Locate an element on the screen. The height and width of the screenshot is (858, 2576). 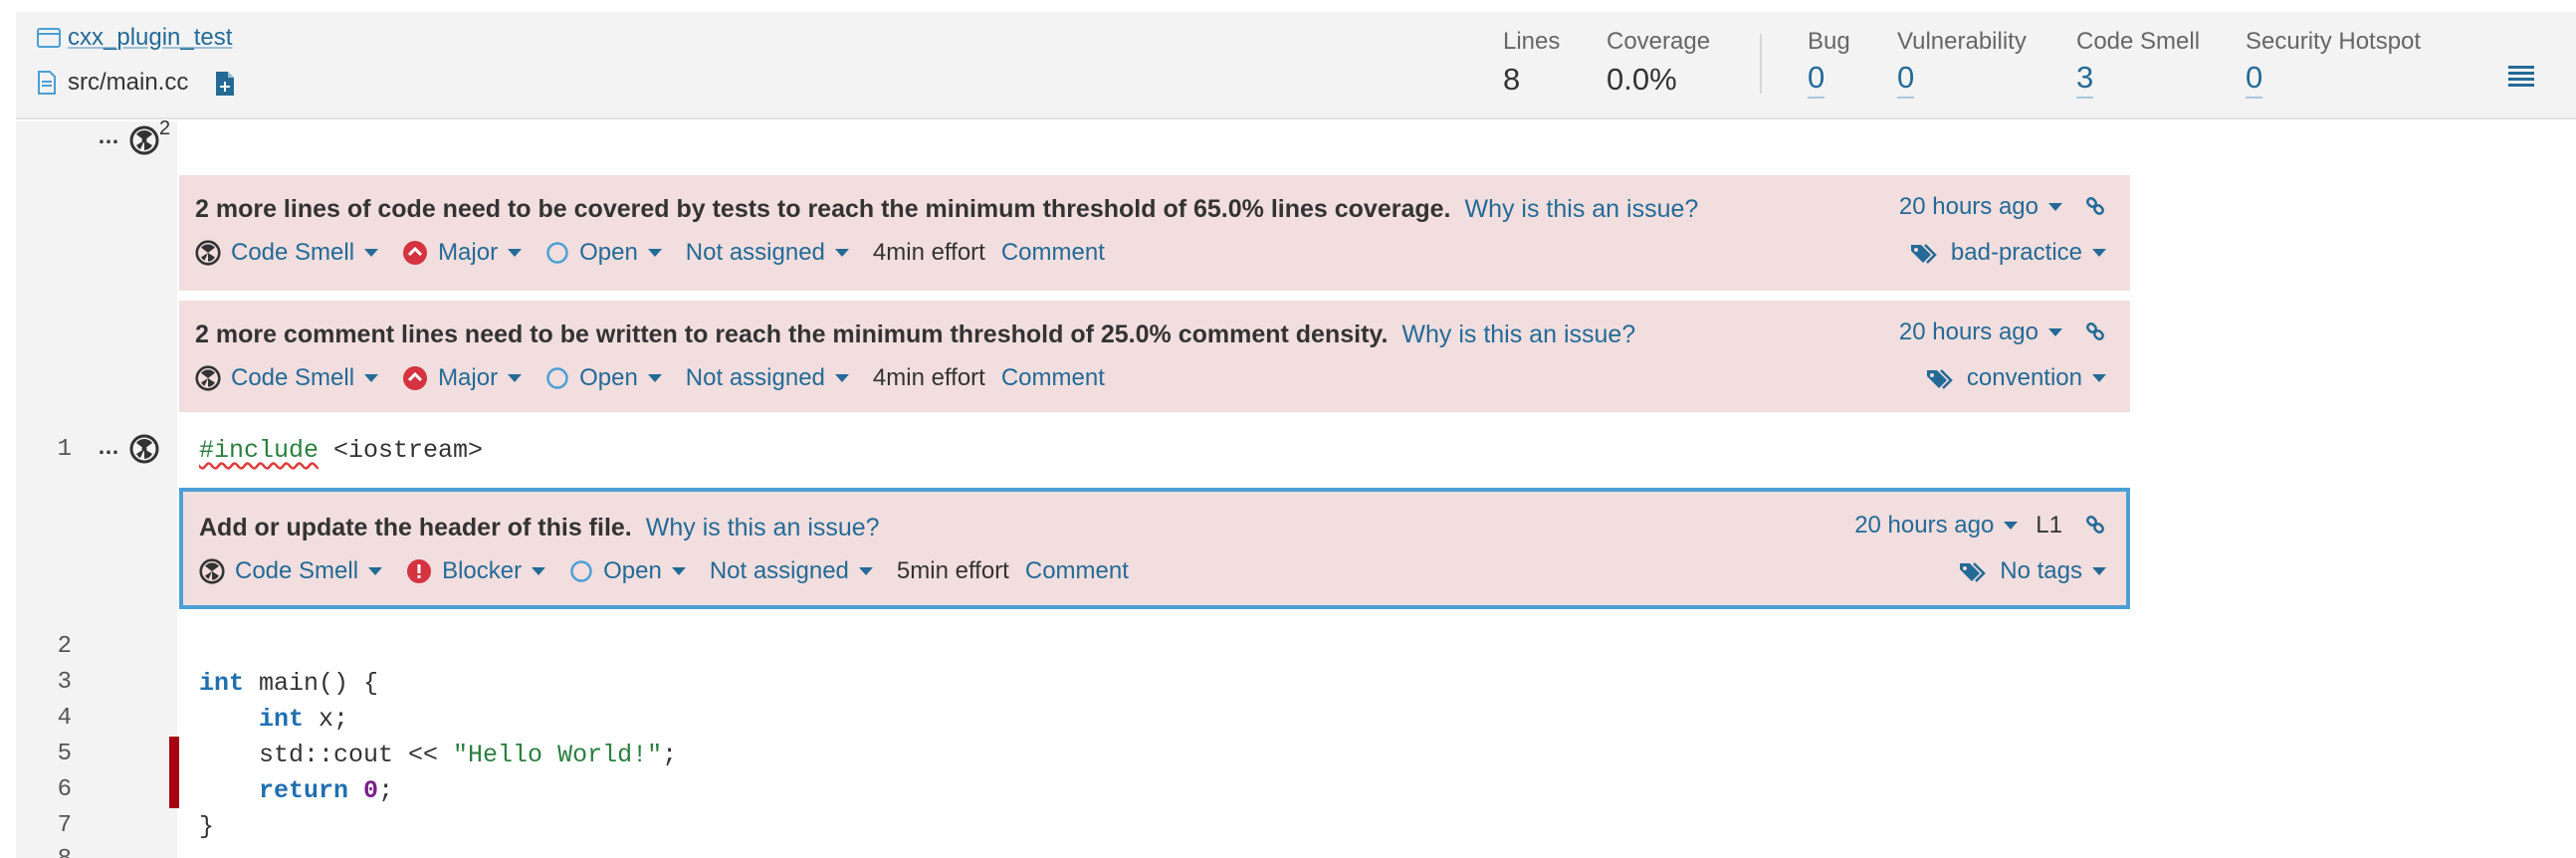
project-link: cxx_plugin_test is located at coordinates (134, 38).